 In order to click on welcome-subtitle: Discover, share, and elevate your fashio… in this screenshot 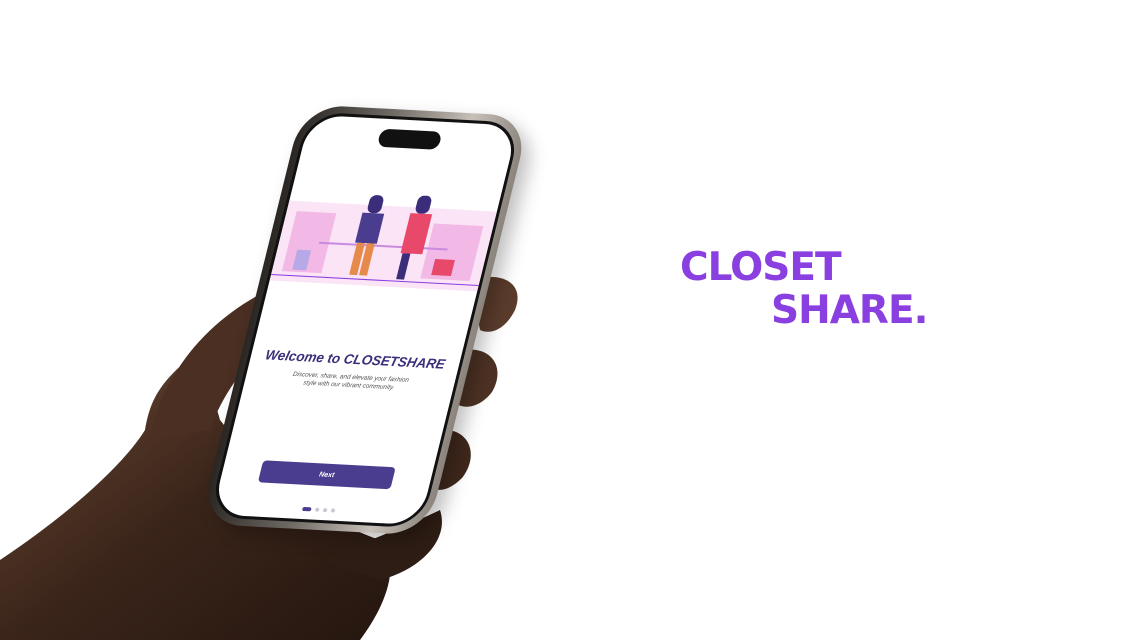, I will do `click(350, 381)`.